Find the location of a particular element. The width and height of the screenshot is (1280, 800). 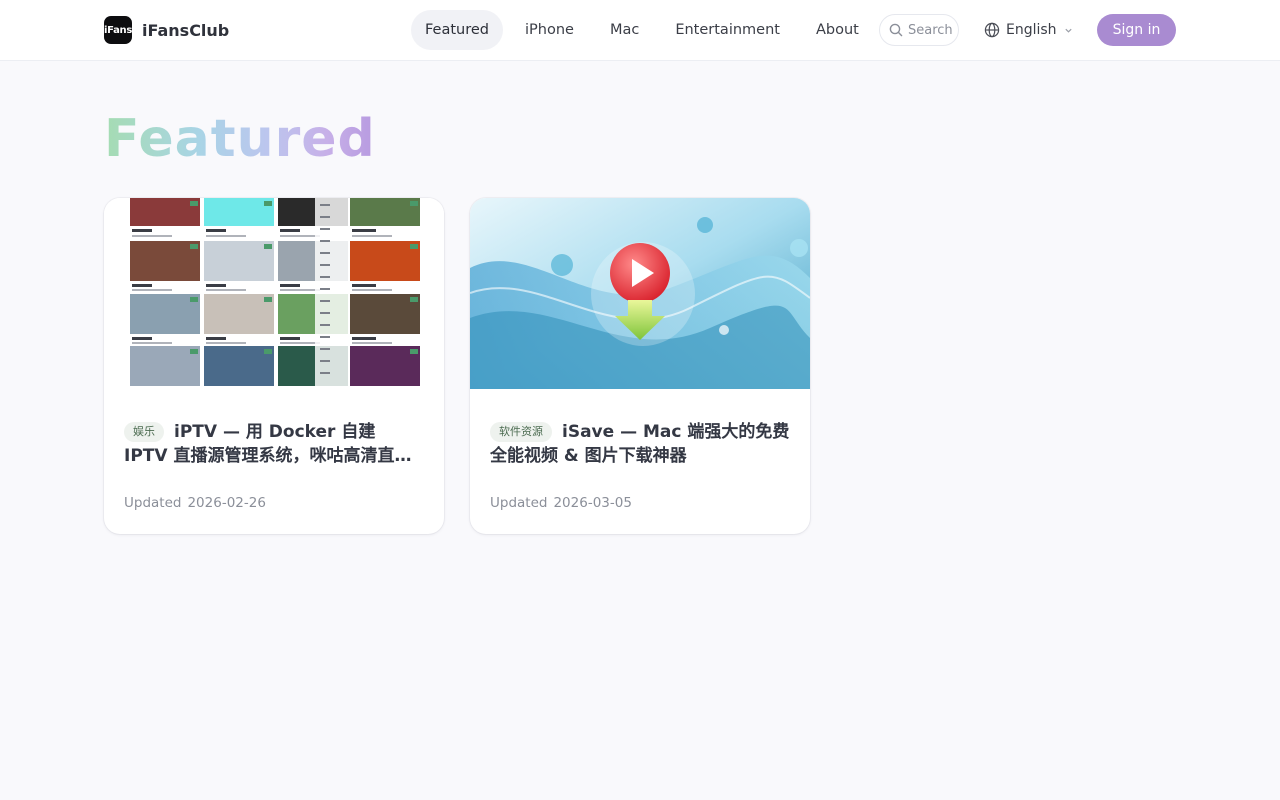

language-label: English is located at coordinates (1031, 30).